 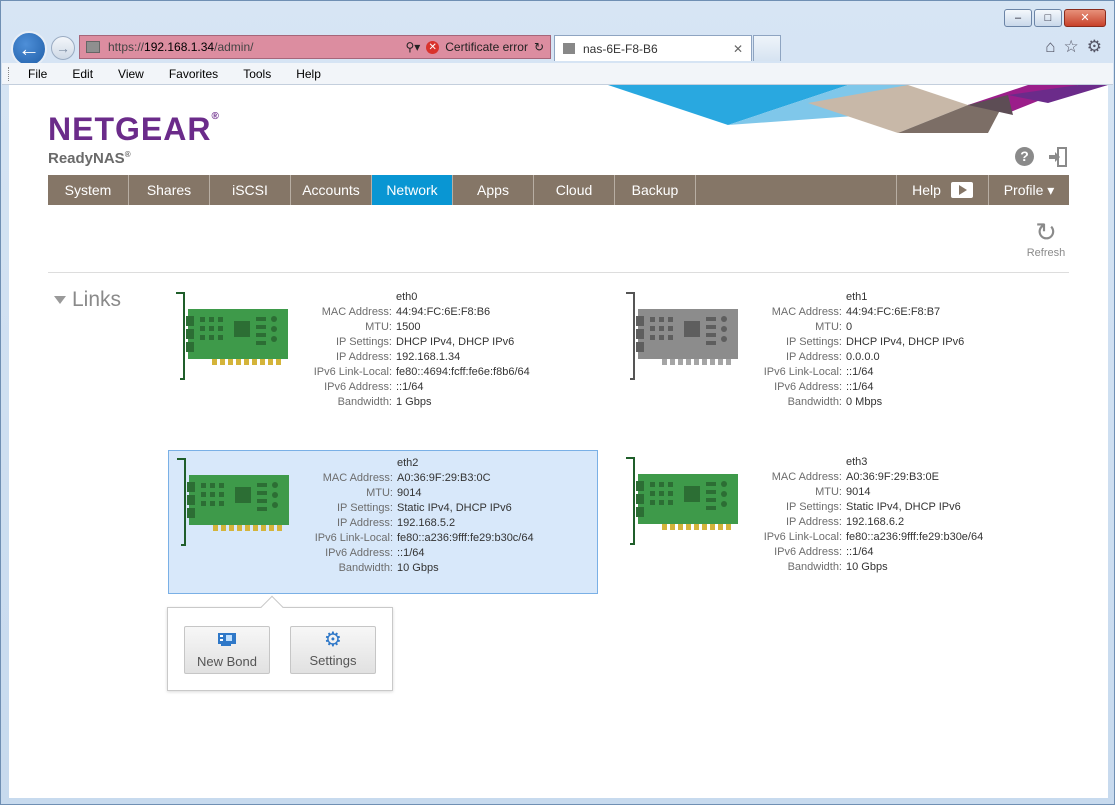 I want to click on collapse-triangle-icon, so click(x=60, y=300).